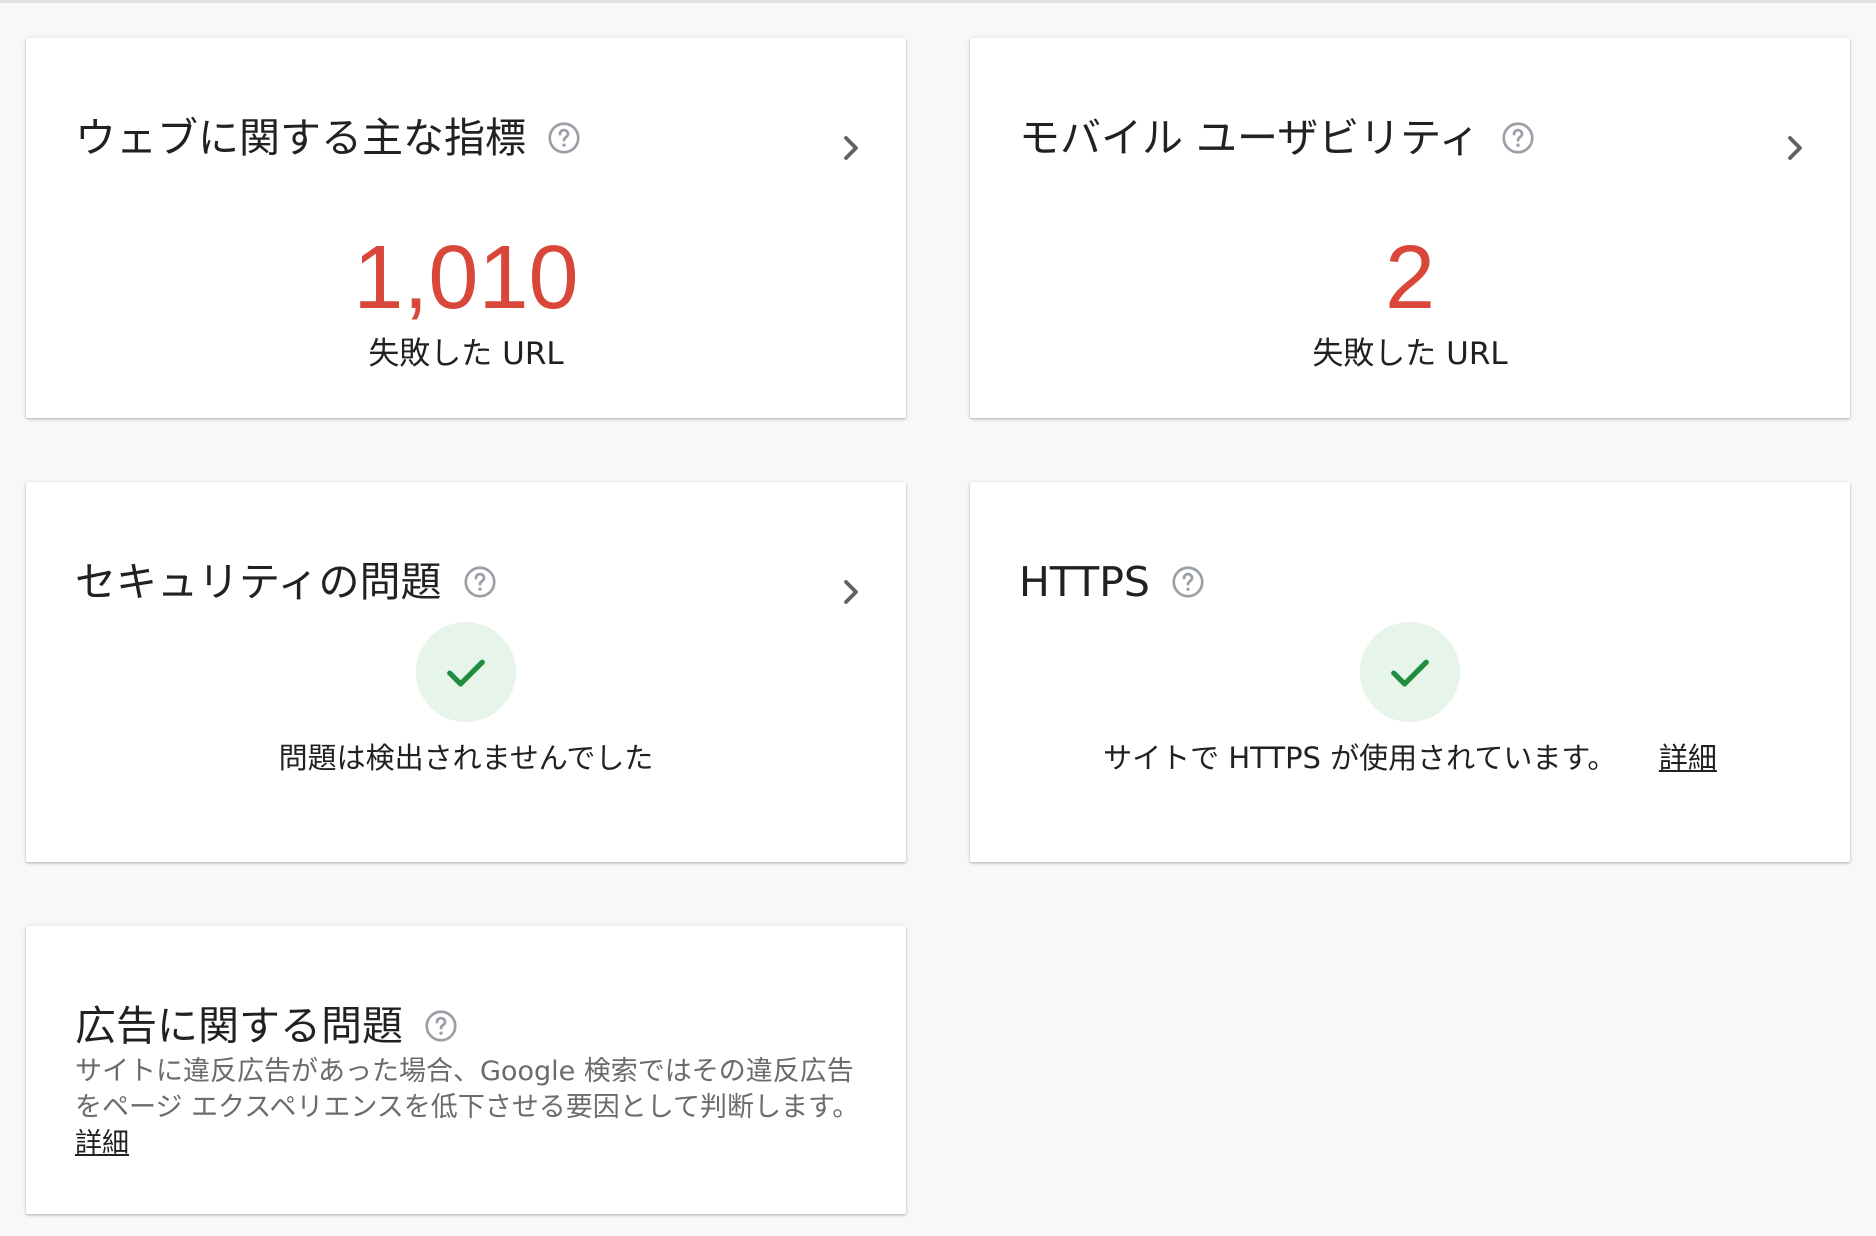 Image resolution: width=1876 pixels, height=1236 pixels. I want to click on card-title-row: 広告に関する問題, so click(267, 1026).